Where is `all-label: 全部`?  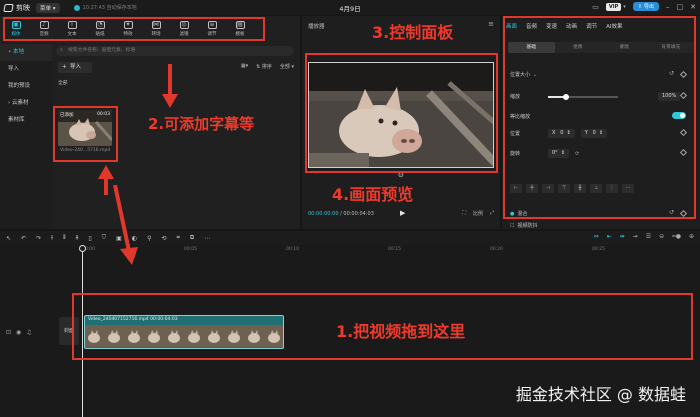
all-label: 全部 is located at coordinates (63, 83).